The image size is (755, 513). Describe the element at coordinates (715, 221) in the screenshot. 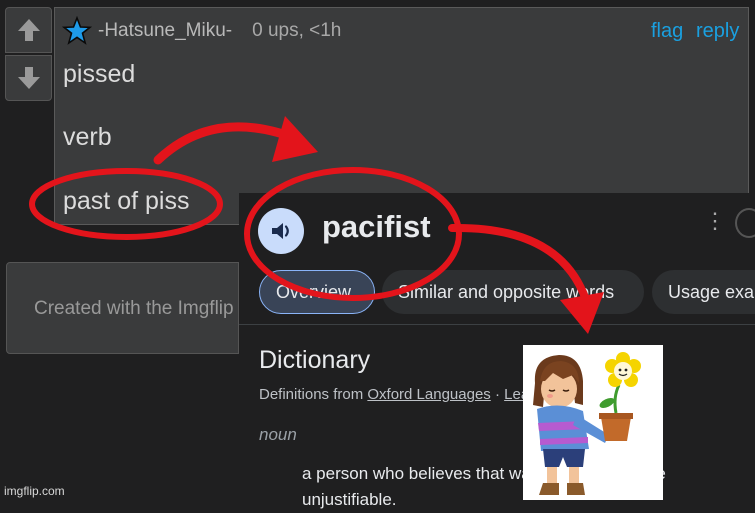

I see `more-vert-icon: ⋮` at that location.